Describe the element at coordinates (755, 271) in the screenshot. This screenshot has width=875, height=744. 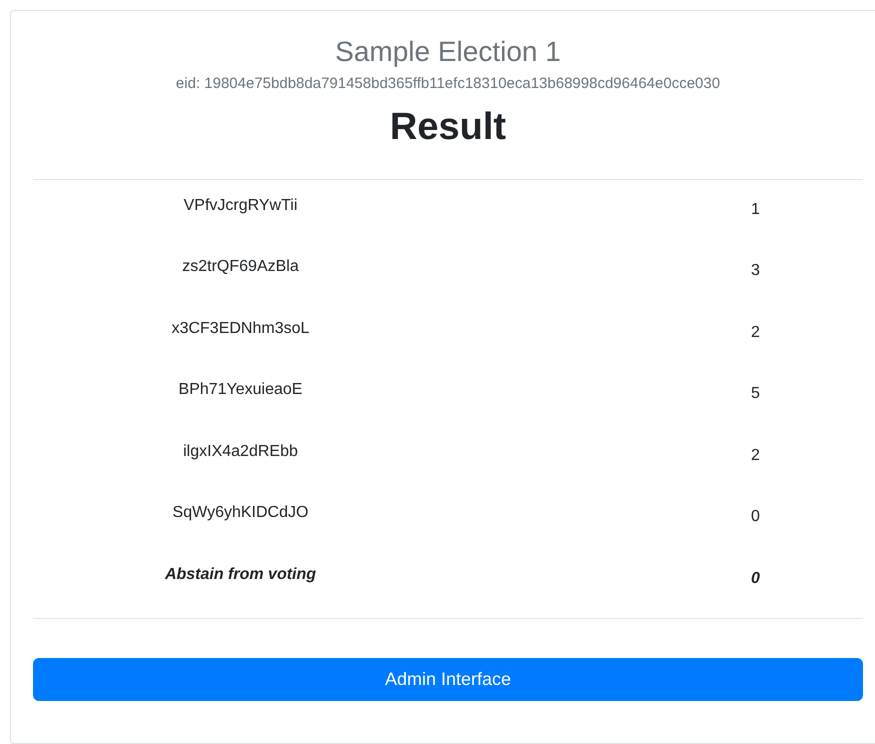
I see `vote-count: 3` at that location.